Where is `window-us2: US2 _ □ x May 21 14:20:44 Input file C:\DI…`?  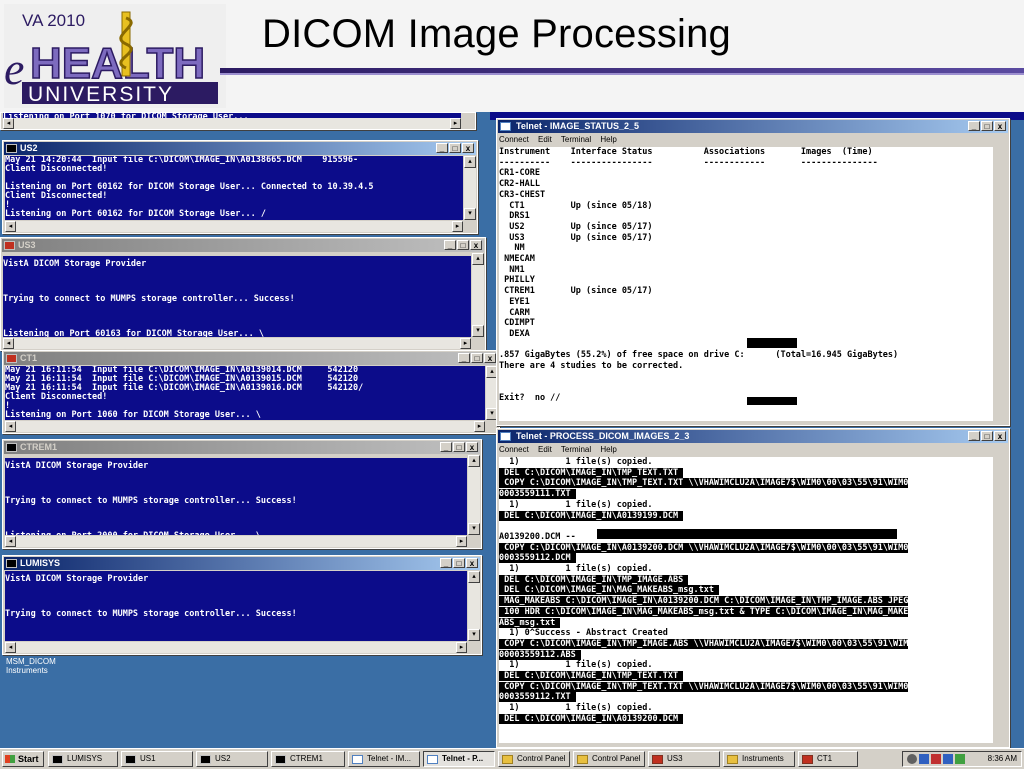 window-us2: US2 _ □ x May 21 14:20:44 Input file C:\DI… is located at coordinates (240, 187).